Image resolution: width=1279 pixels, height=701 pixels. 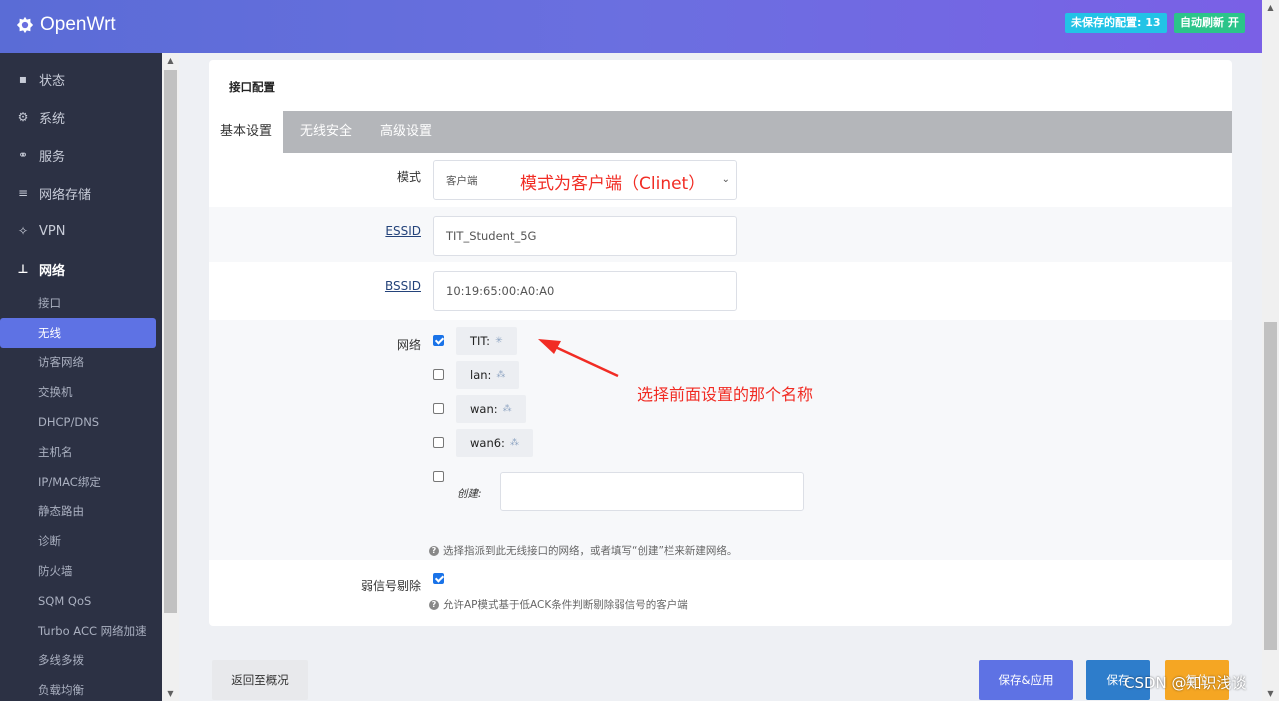 What do you see at coordinates (23, 193) in the screenshot?
I see `database-icon: ≡` at bounding box center [23, 193].